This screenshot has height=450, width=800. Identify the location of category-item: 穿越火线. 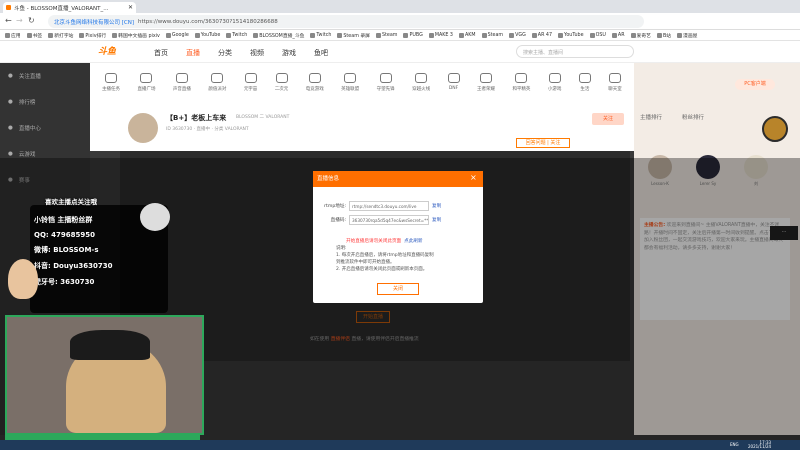
(421, 82).